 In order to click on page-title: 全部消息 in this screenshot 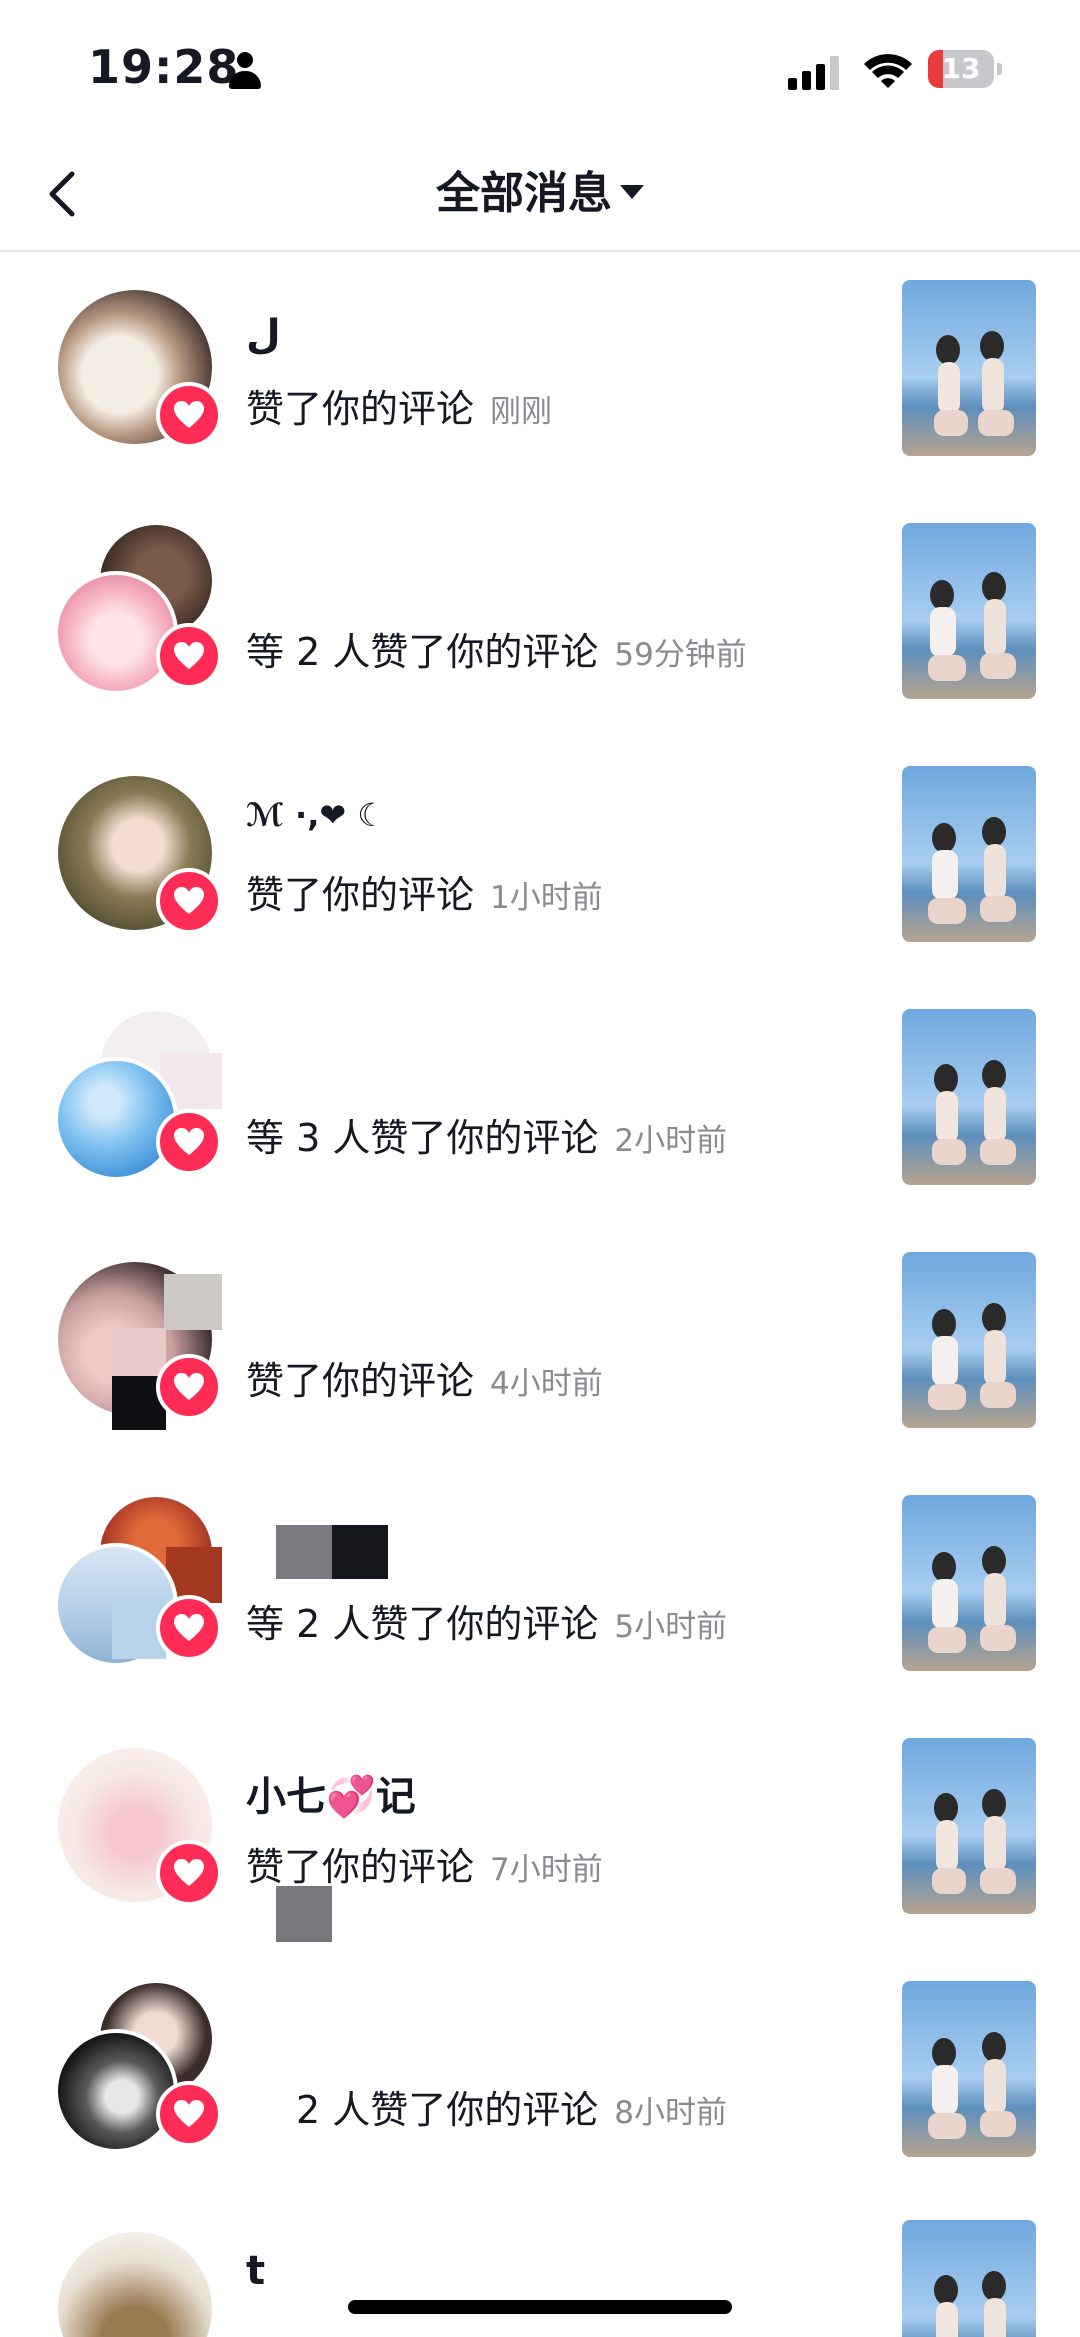, I will do `click(524, 193)`.